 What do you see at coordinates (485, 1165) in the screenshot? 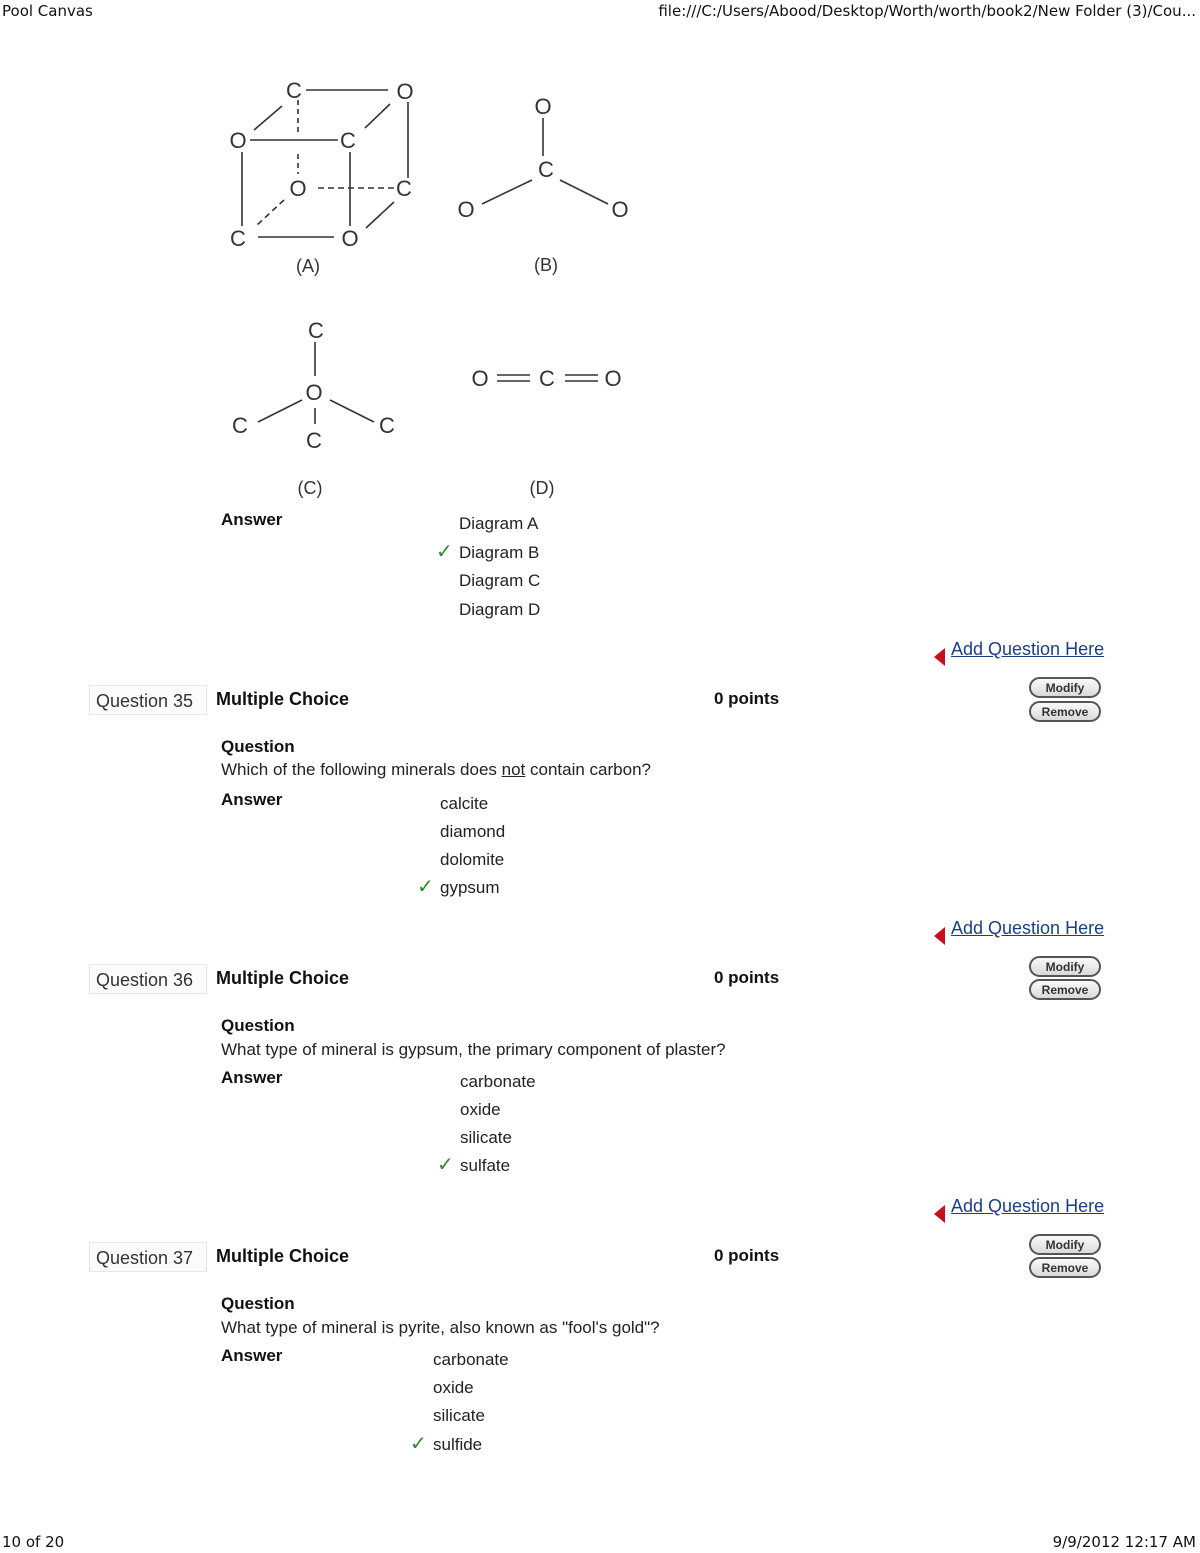
I see `answer-choice: sulfate` at bounding box center [485, 1165].